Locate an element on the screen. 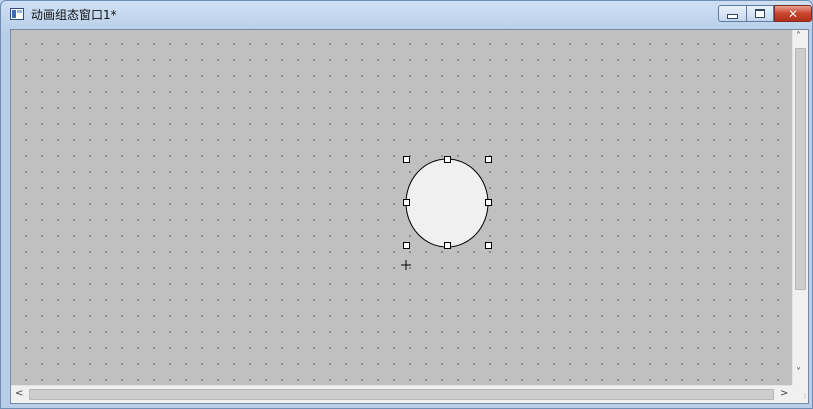 Image resolution: width=813 pixels, height=409 pixels. canvas-drawing is located at coordinates (445, 214).